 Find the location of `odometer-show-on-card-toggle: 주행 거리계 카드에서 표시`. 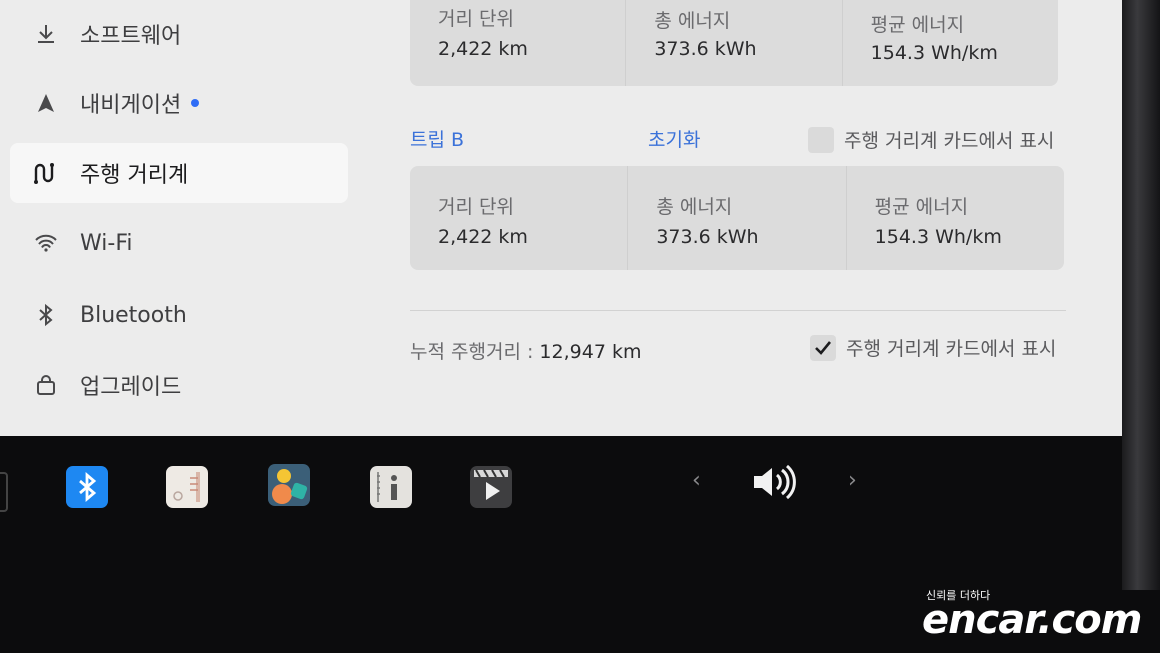

odometer-show-on-card-toggle: 주행 거리계 카드에서 표시 is located at coordinates (933, 347).